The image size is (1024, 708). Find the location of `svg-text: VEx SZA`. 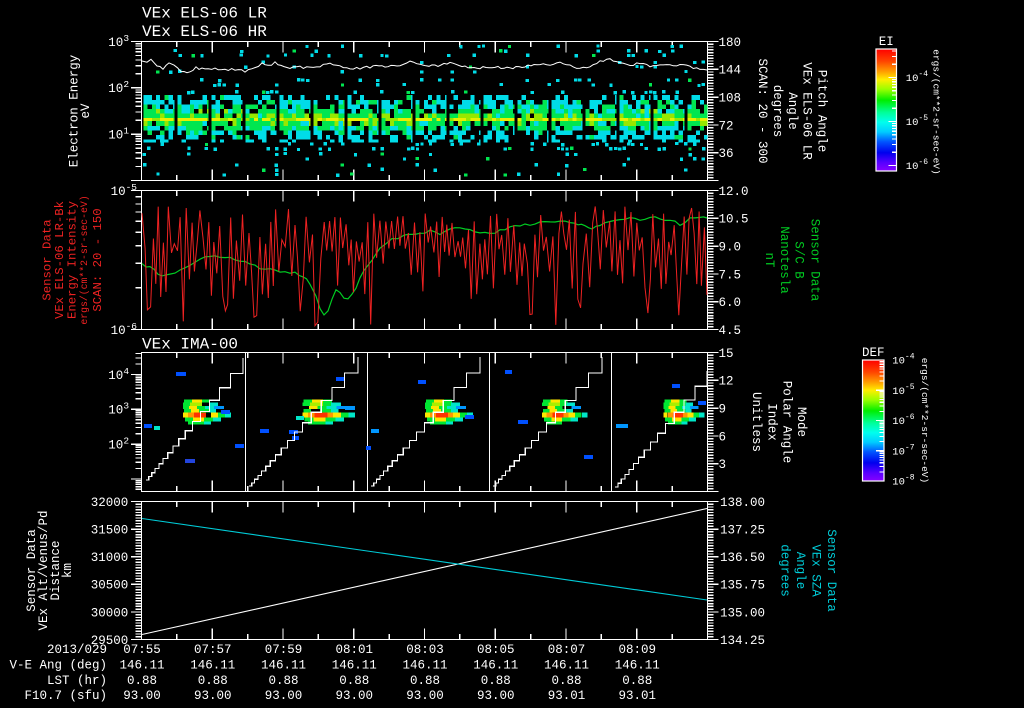

svg-text: VEx SZA is located at coordinates (816, 570).